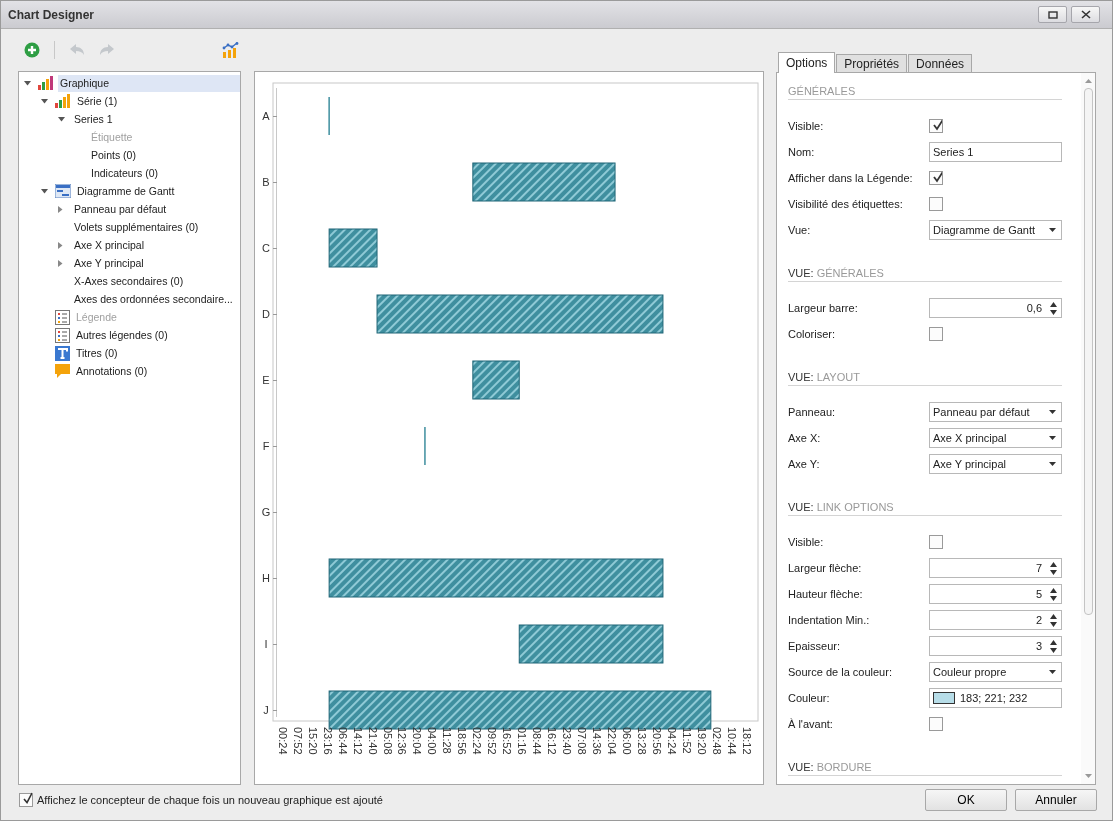  What do you see at coordinates (995, 620) in the screenshot?
I see `spin-field: 2` at bounding box center [995, 620].